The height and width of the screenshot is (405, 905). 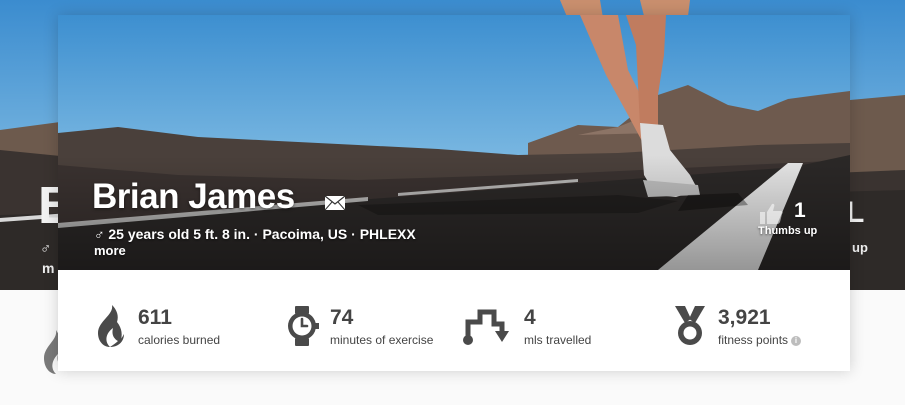 I want to click on watch-icon, so click(x=303, y=326).